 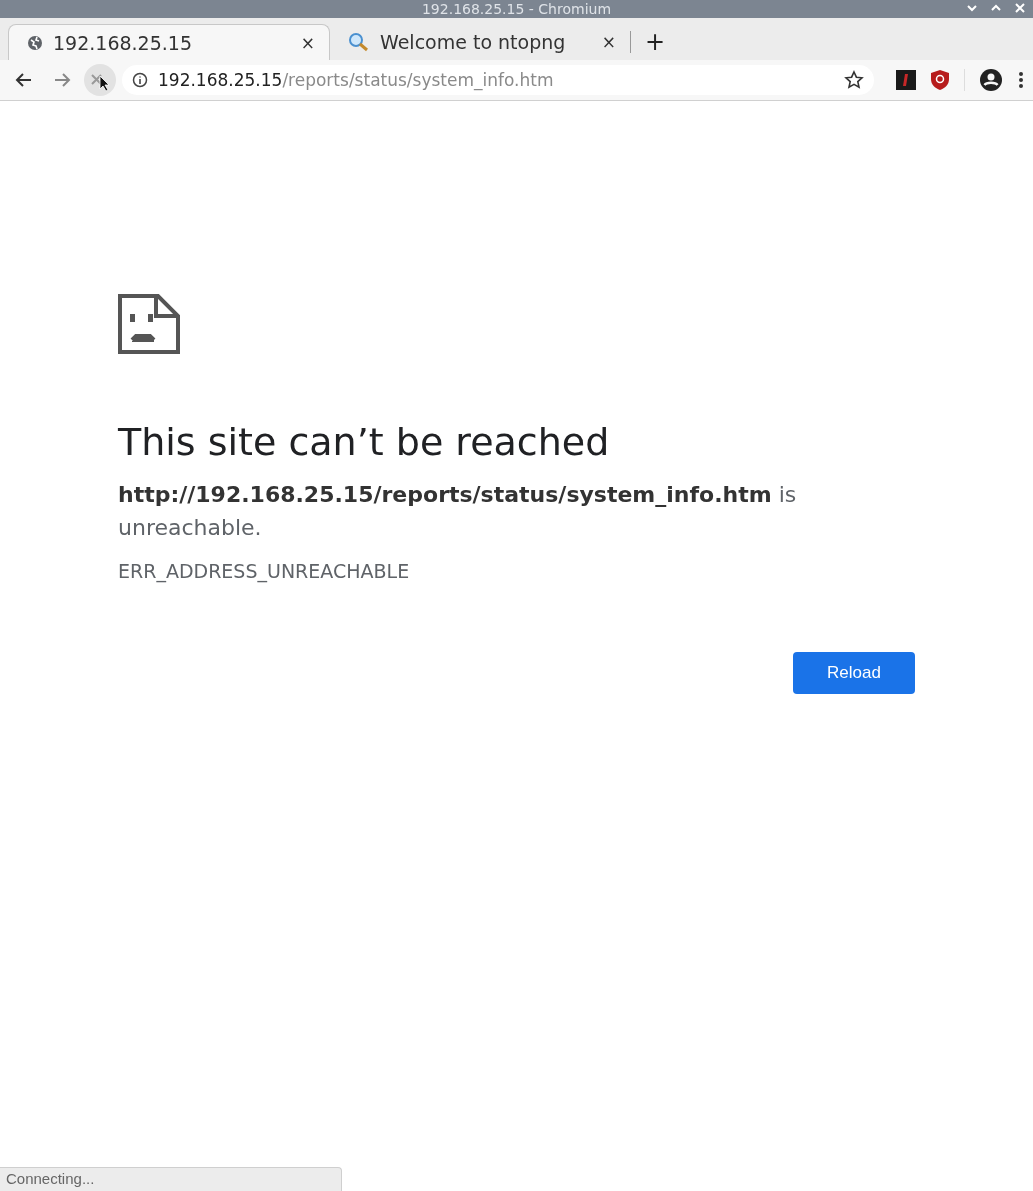 I want to click on menu-icon, so click(x=1021, y=80).